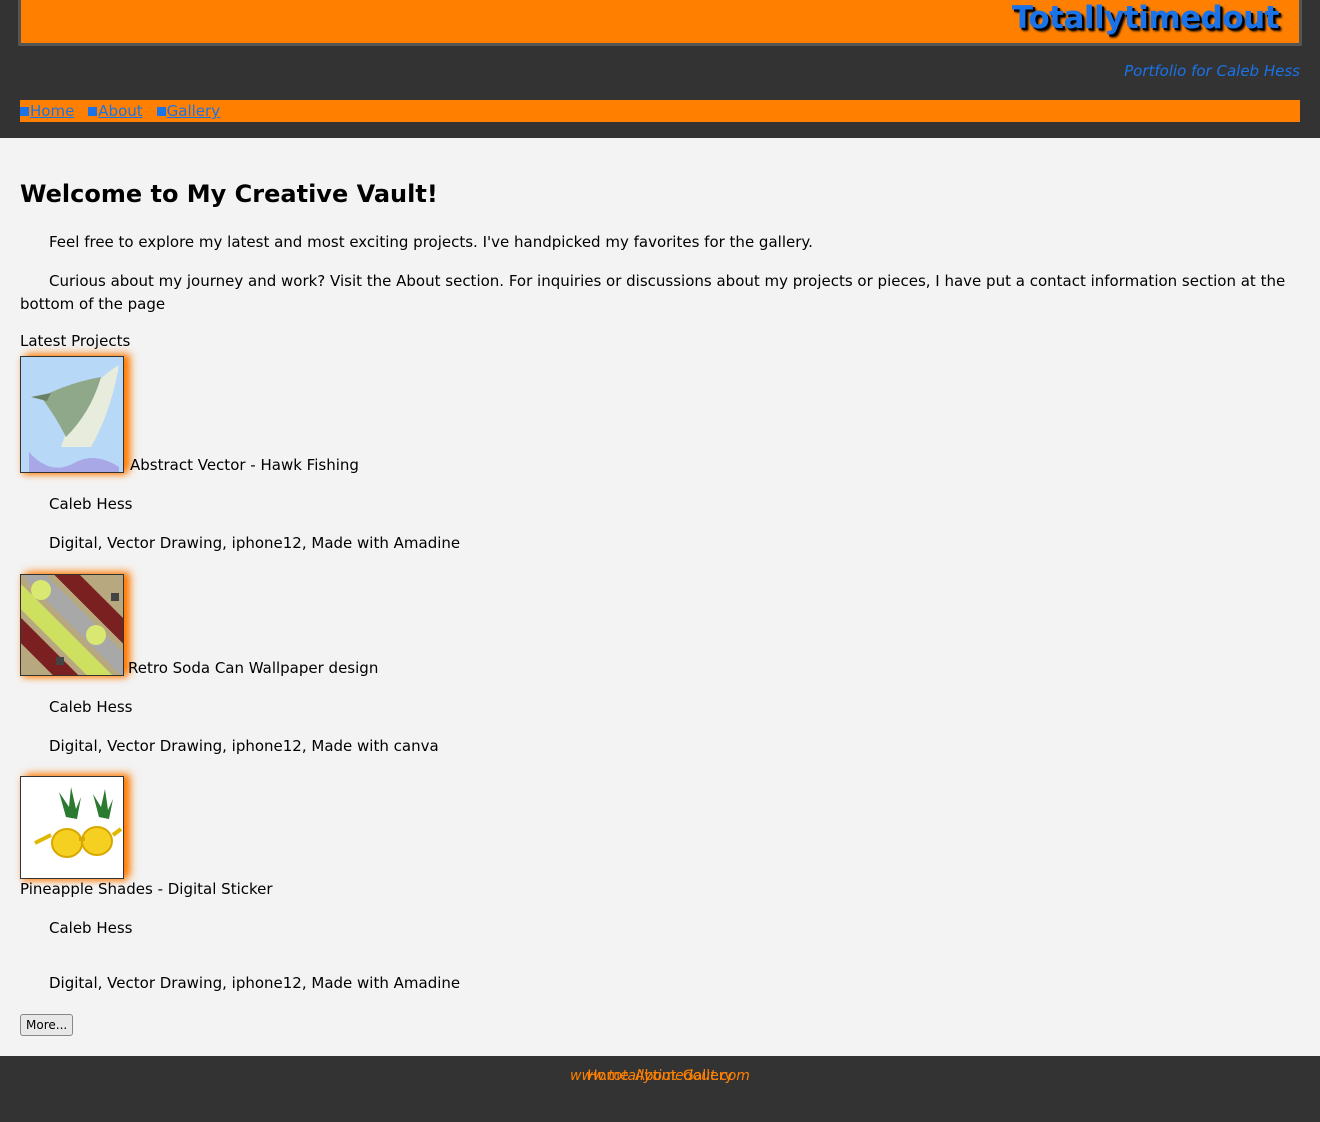  I want to click on pineapple-shades-artwork-image, so click(72, 827).